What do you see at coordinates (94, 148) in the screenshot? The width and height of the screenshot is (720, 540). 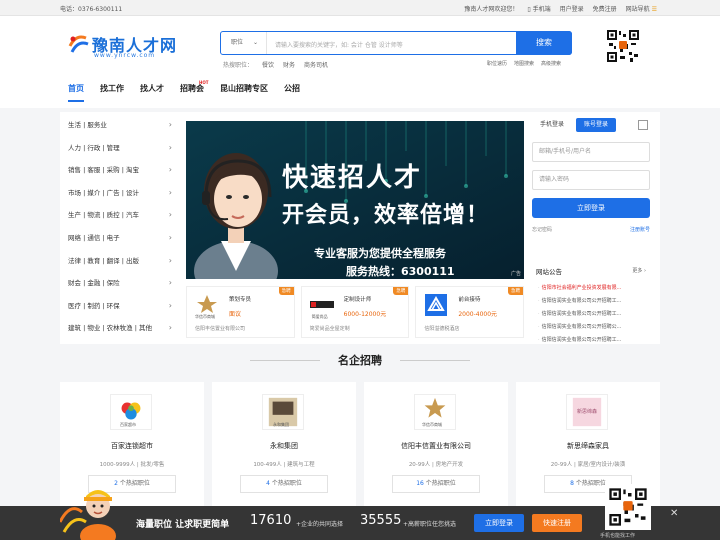 I see `category-label: 人力 | 行政 | 管理` at bounding box center [94, 148].